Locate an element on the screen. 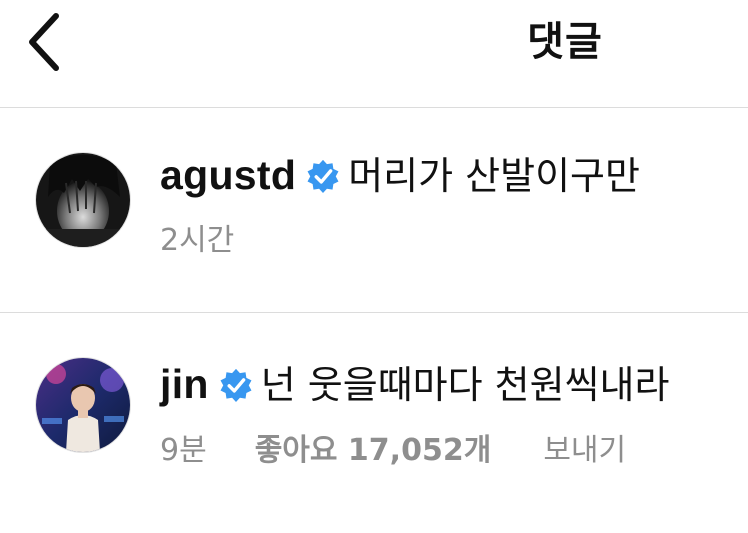  comment-text: 머리가 산발이구만 is located at coordinates (494, 176).